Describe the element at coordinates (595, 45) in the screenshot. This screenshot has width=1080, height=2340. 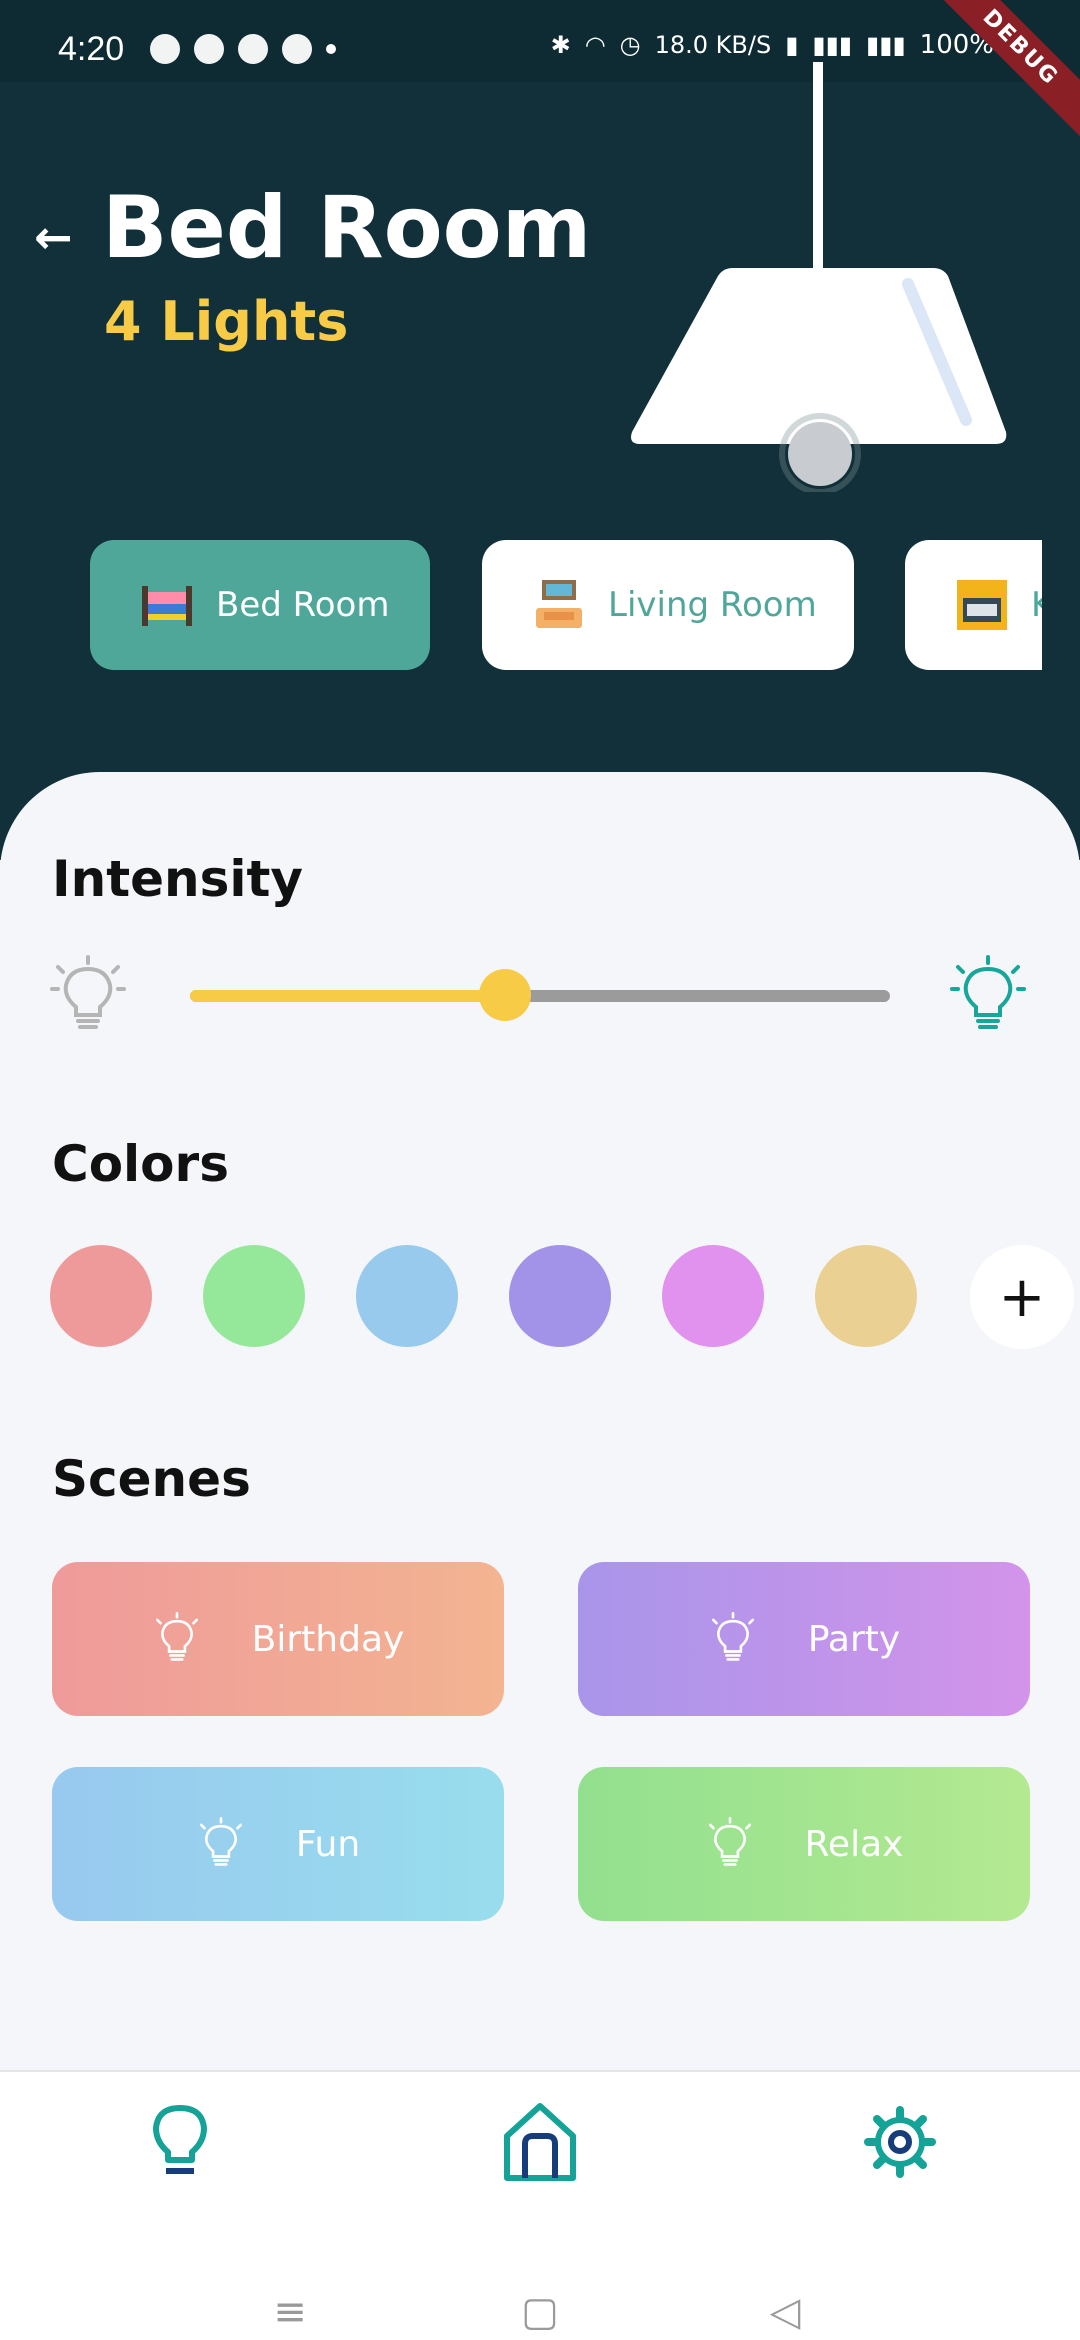
I see `headphones-icon: ◠` at that location.